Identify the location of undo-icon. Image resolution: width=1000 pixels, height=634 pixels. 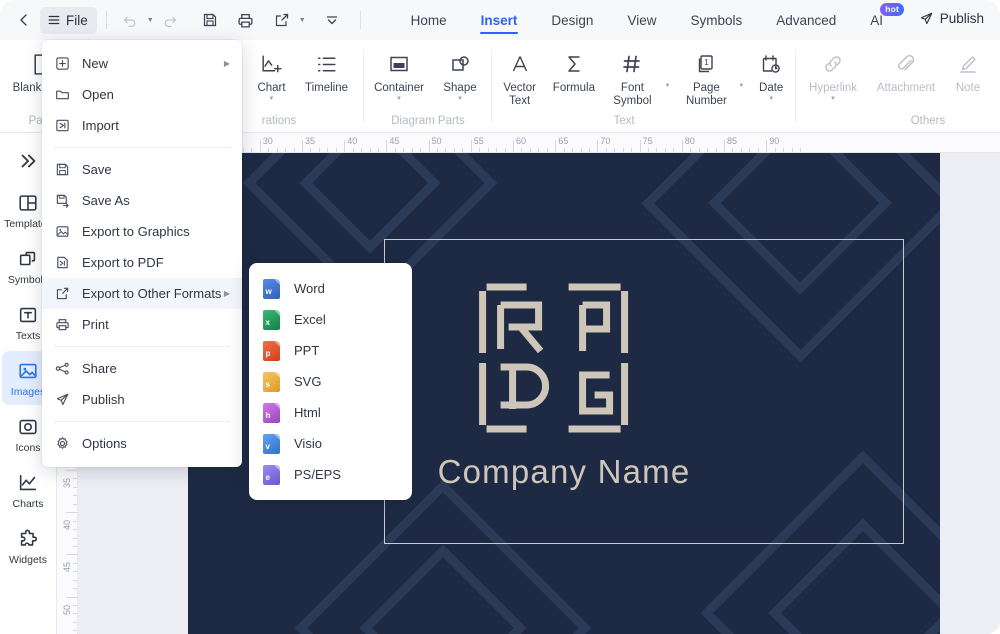
(130, 20).